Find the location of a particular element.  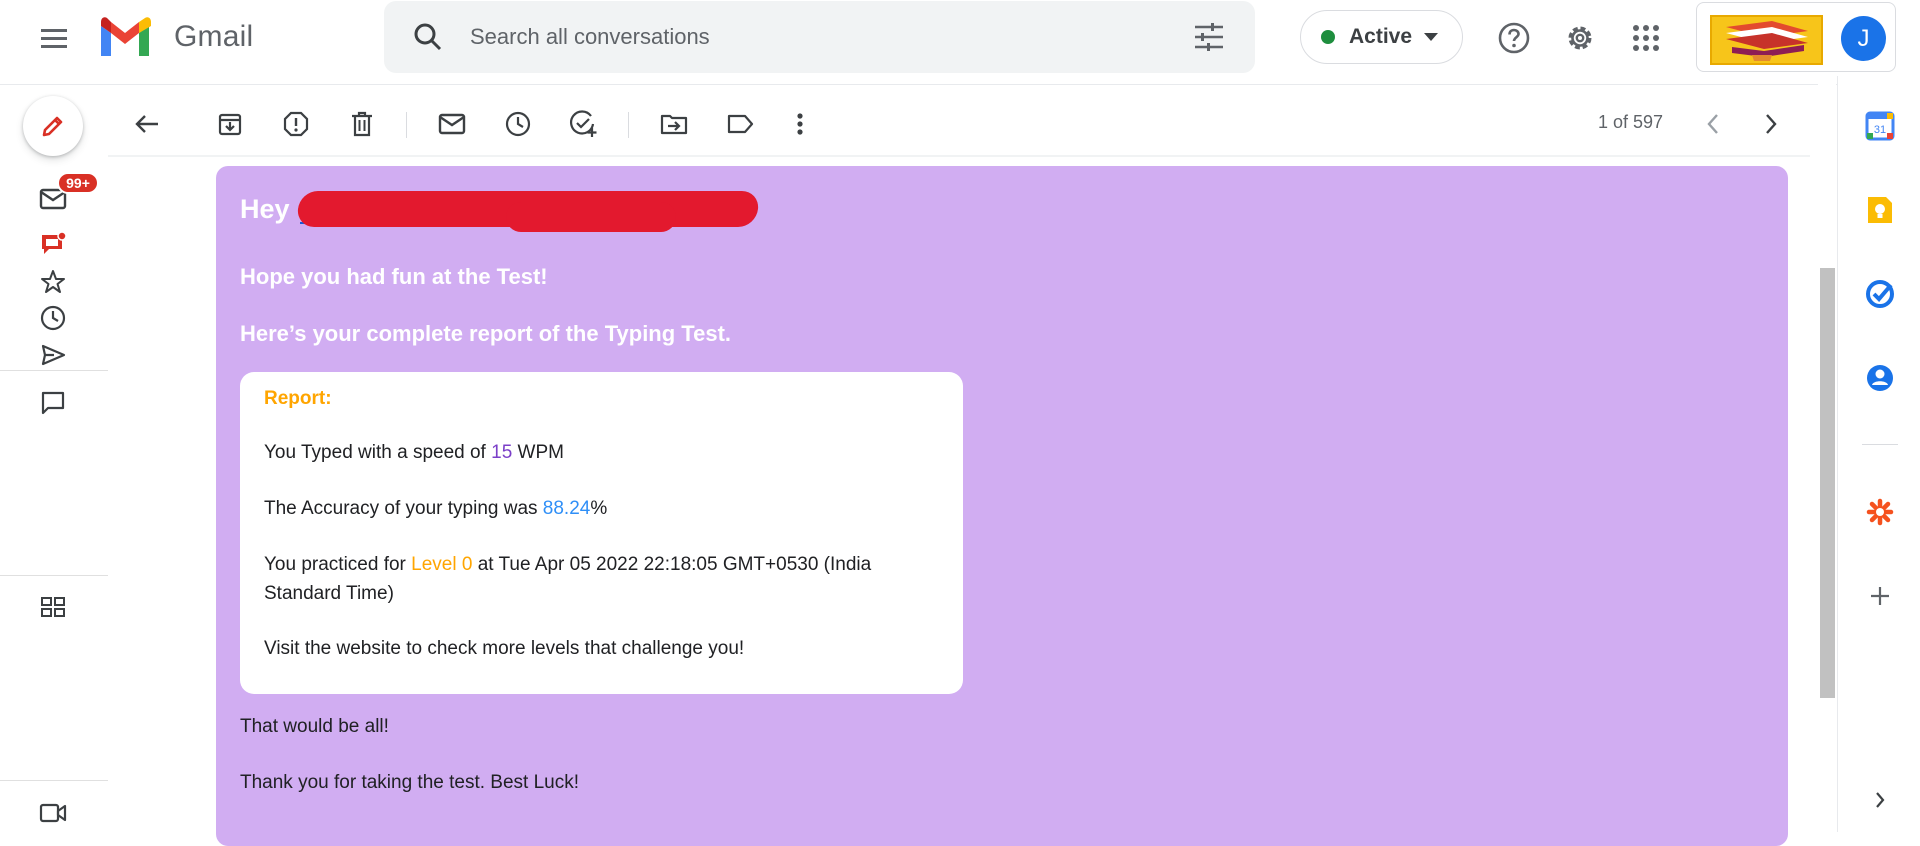

speed-line: You Typed with a speed of 15 WPM is located at coordinates (594, 452).